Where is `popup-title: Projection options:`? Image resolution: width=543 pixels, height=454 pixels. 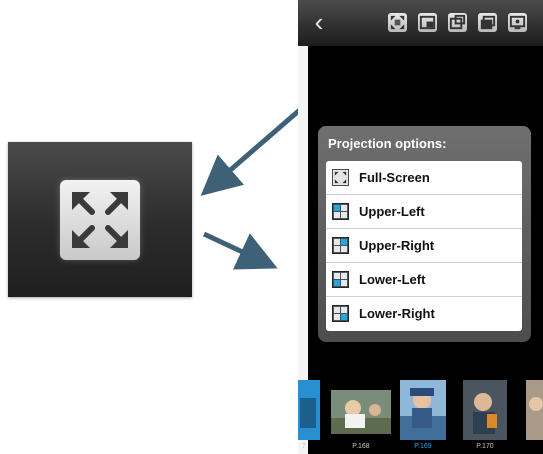 popup-title: Projection options: is located at coordinates (387, 143).